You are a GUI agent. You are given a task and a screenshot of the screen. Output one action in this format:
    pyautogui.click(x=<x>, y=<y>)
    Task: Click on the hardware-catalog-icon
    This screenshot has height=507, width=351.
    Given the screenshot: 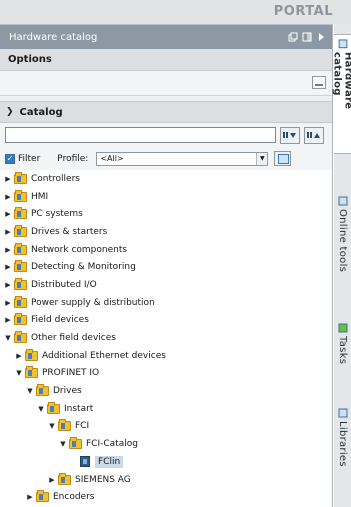 What is the action you would take?
    pyautogui.click(x=342, y=44)
    